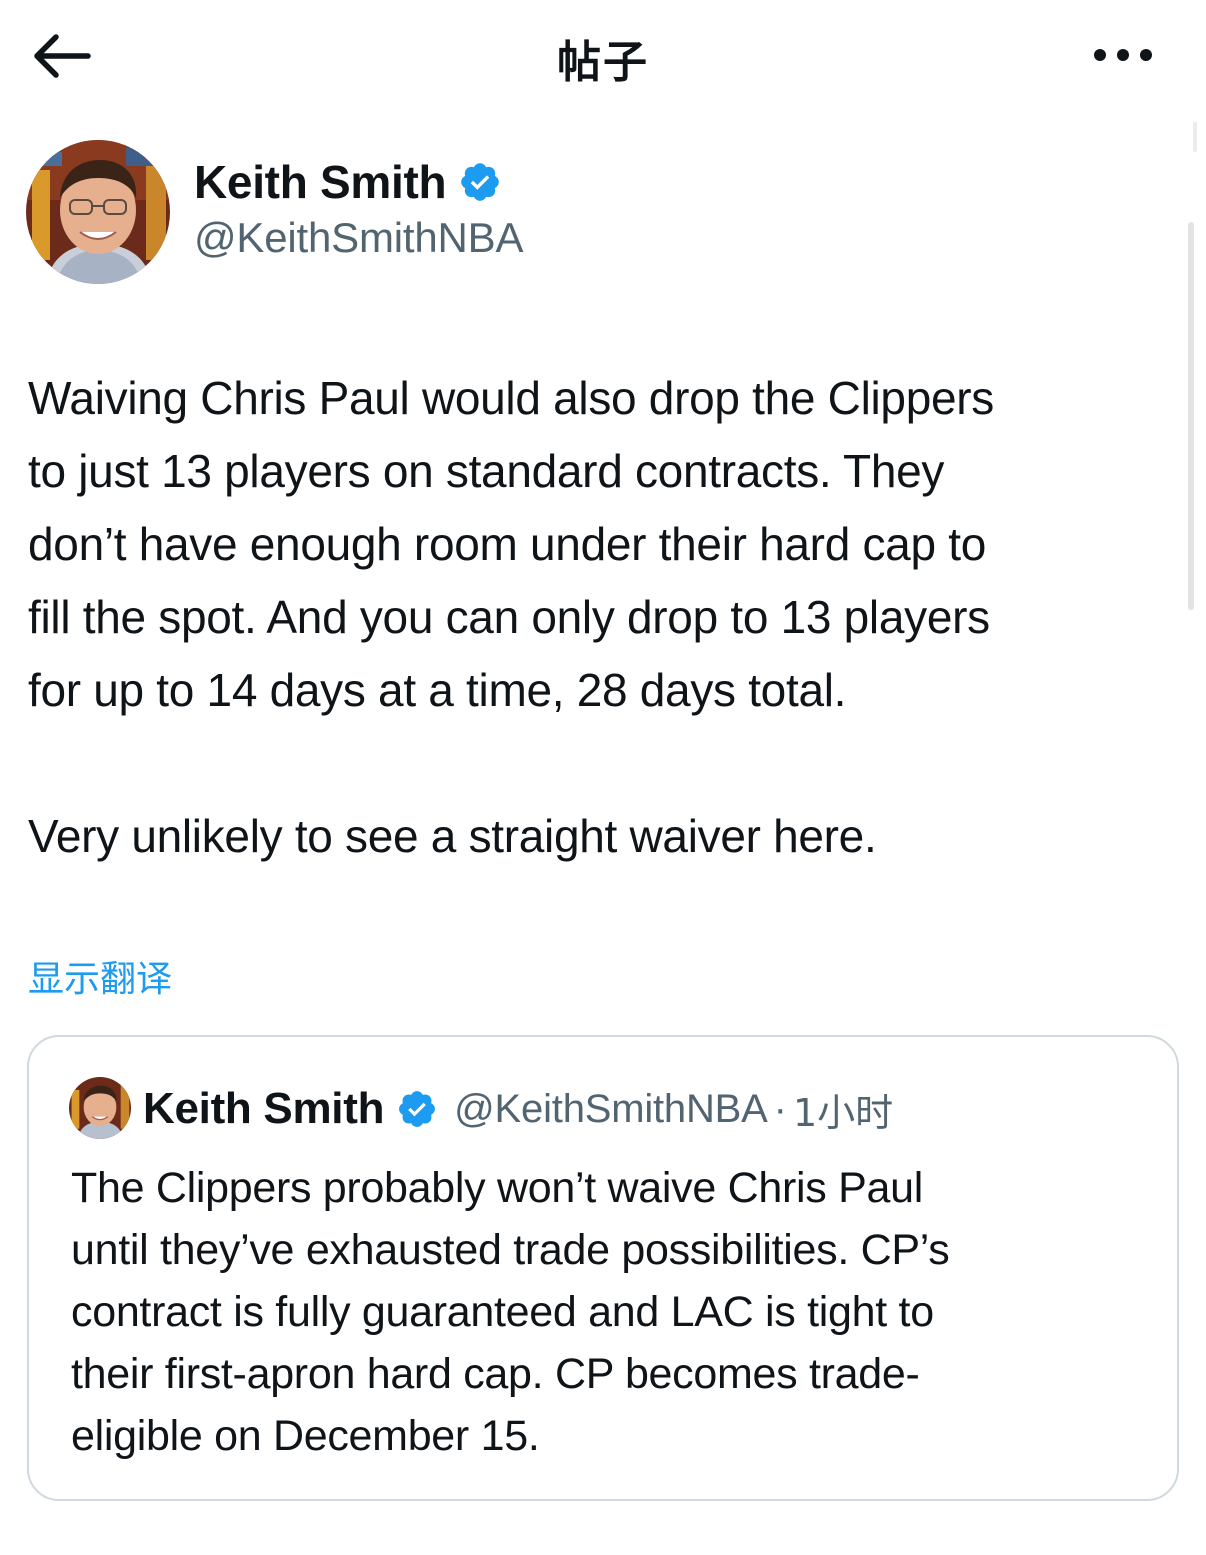  Describe the element at coordinates (358, 238) in the screenshot. I see `author-handle: @KeithSmithNBA` at that location.